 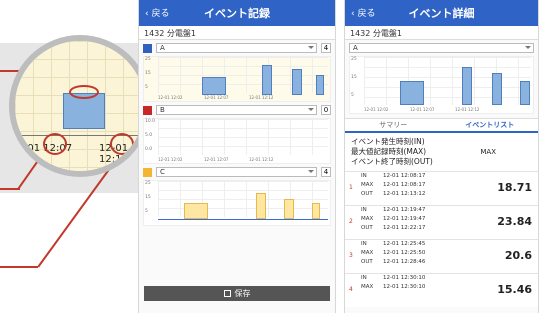 What do you see at coordinates (351, 221) in the screenshot?
I see `event-number: 2` at bounding box center [351, 221].